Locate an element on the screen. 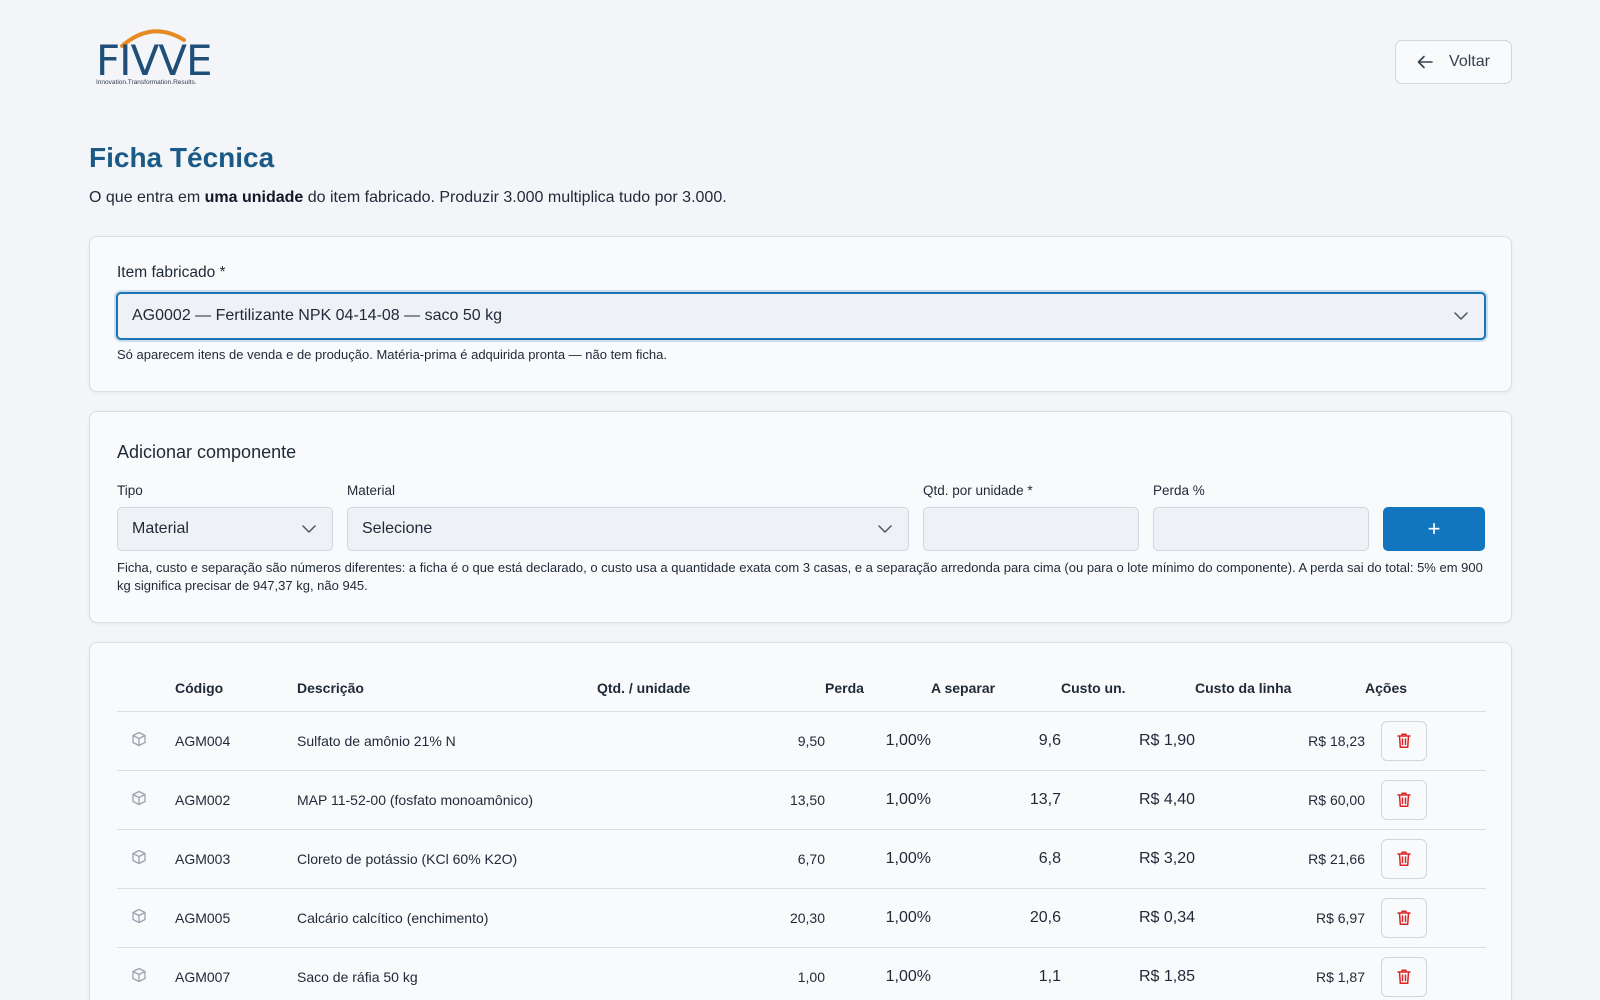 This screenshot has height=1000, width=1600. cell-separar: 20,6 is located at coordinates (996, 918).